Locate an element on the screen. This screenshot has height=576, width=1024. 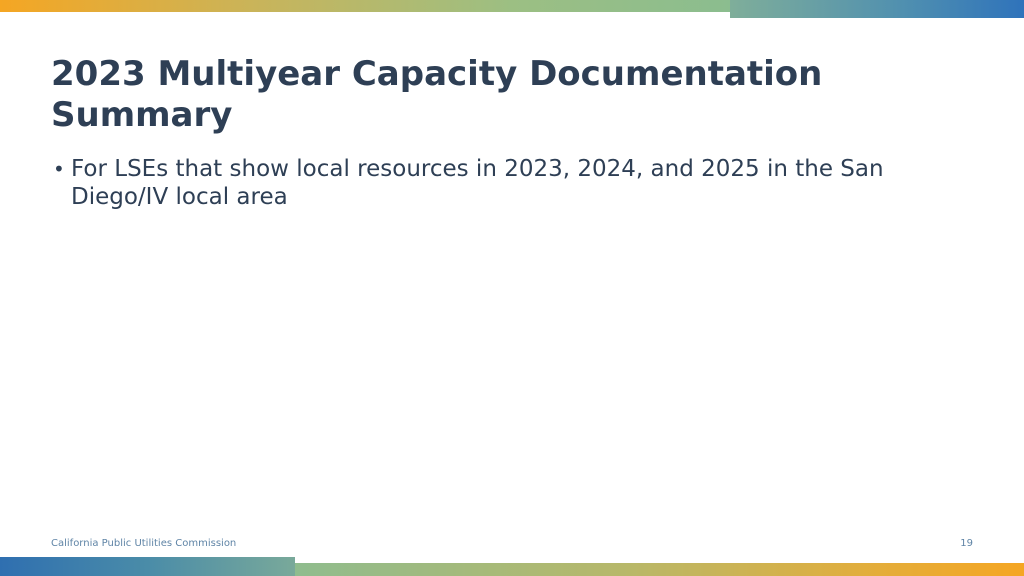
bottom-accent-bar-left is located at coordinates (147, 566).